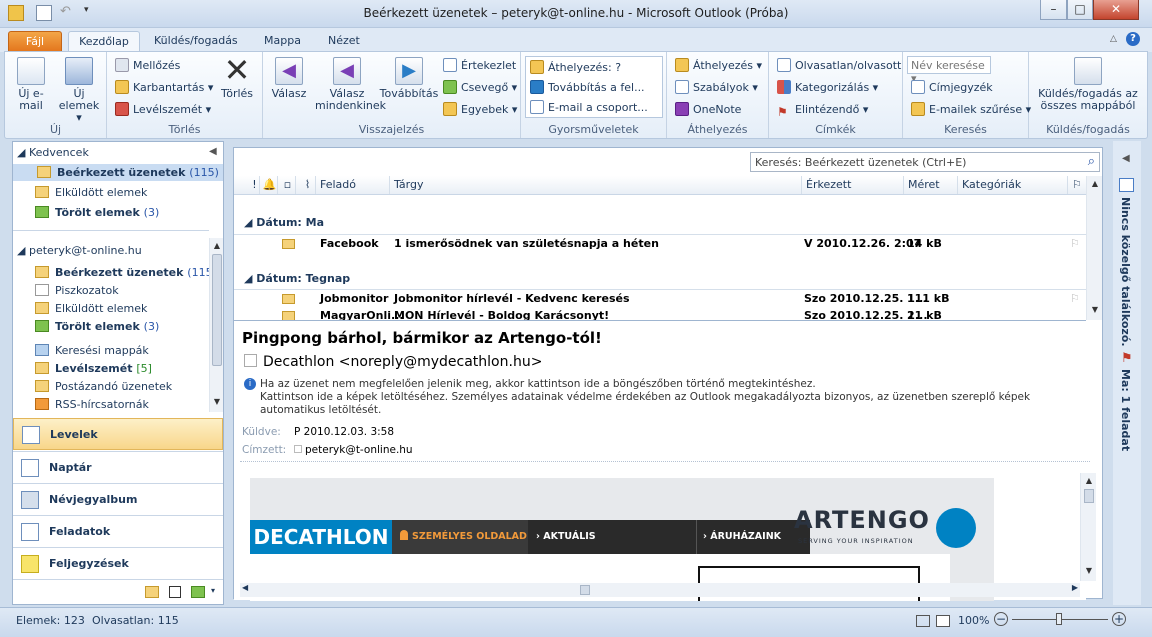  What do you see at coordinates (1077, 185) in the screenshot?
I see `flag-column-icon: ⚐` at bounding box center [1077, 185].